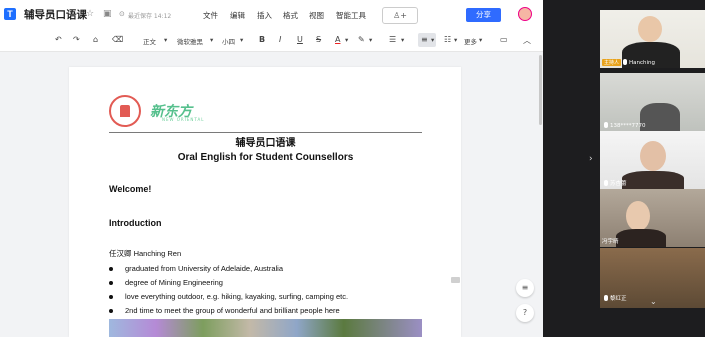 This screenshot has width=705, height=337. I want to click on collapse-toolbar-icon: ︿, so click(527, 40).